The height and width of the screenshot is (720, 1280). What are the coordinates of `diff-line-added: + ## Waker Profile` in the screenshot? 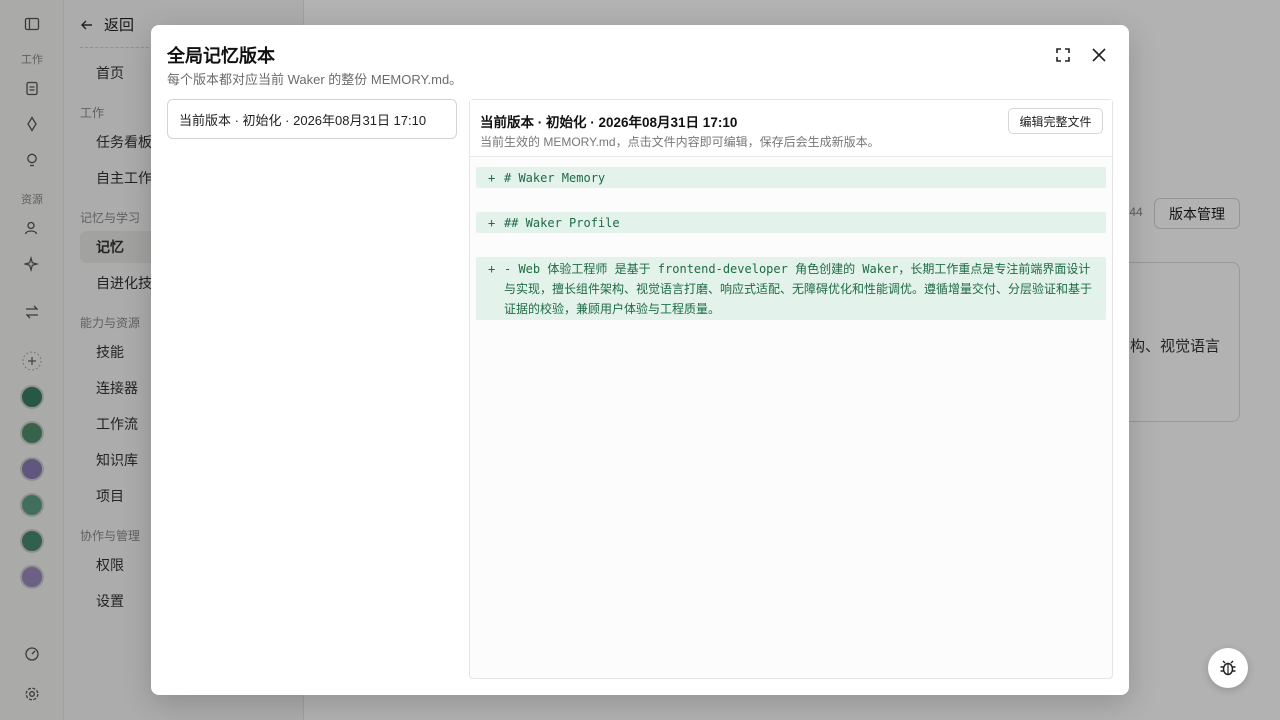 It's located at (791, 222).